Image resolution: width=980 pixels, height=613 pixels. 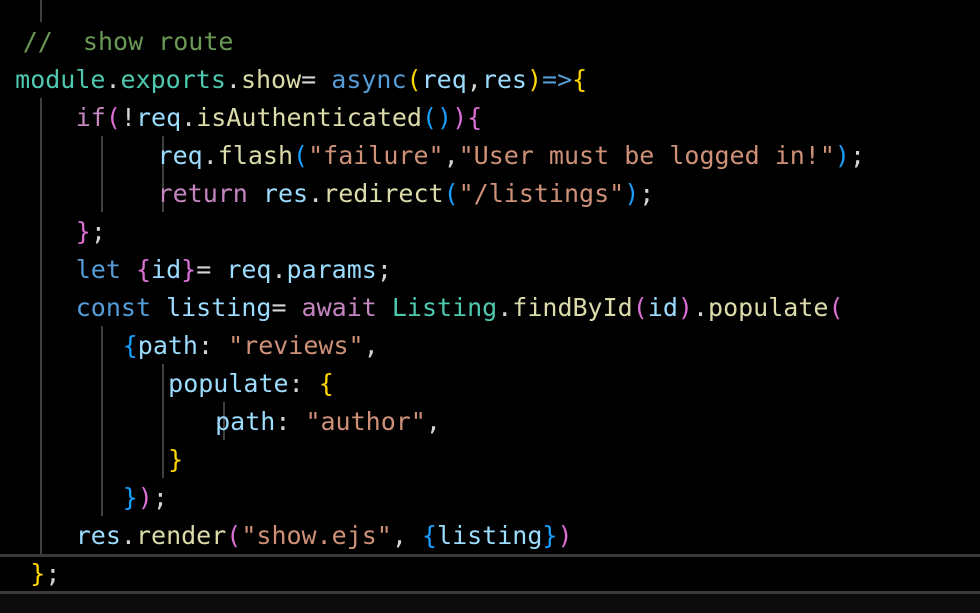 What do you see at coordinates (249, 269) in the screenshot?
I see `code-token: req` at bounding box center [249, 269].